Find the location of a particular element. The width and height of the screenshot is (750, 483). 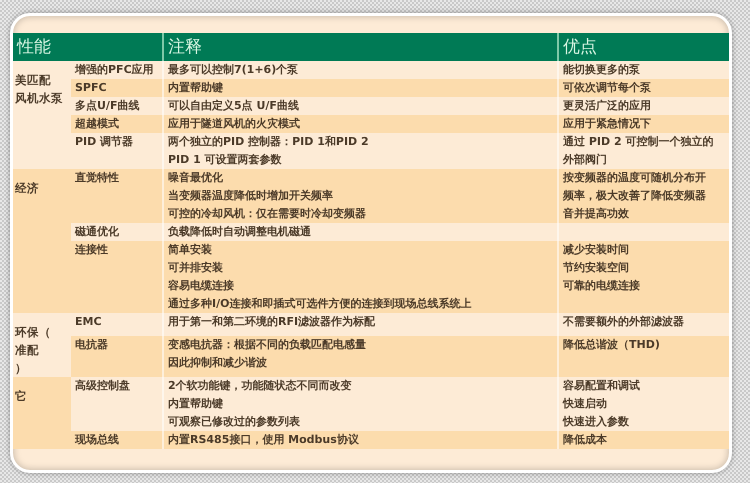

cell-text: SPFC is located at coordinates (91, 88).